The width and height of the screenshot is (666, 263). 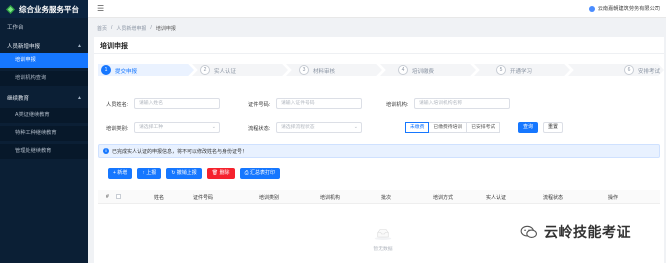 I want to click on avatar, so click(x=591, y=8).